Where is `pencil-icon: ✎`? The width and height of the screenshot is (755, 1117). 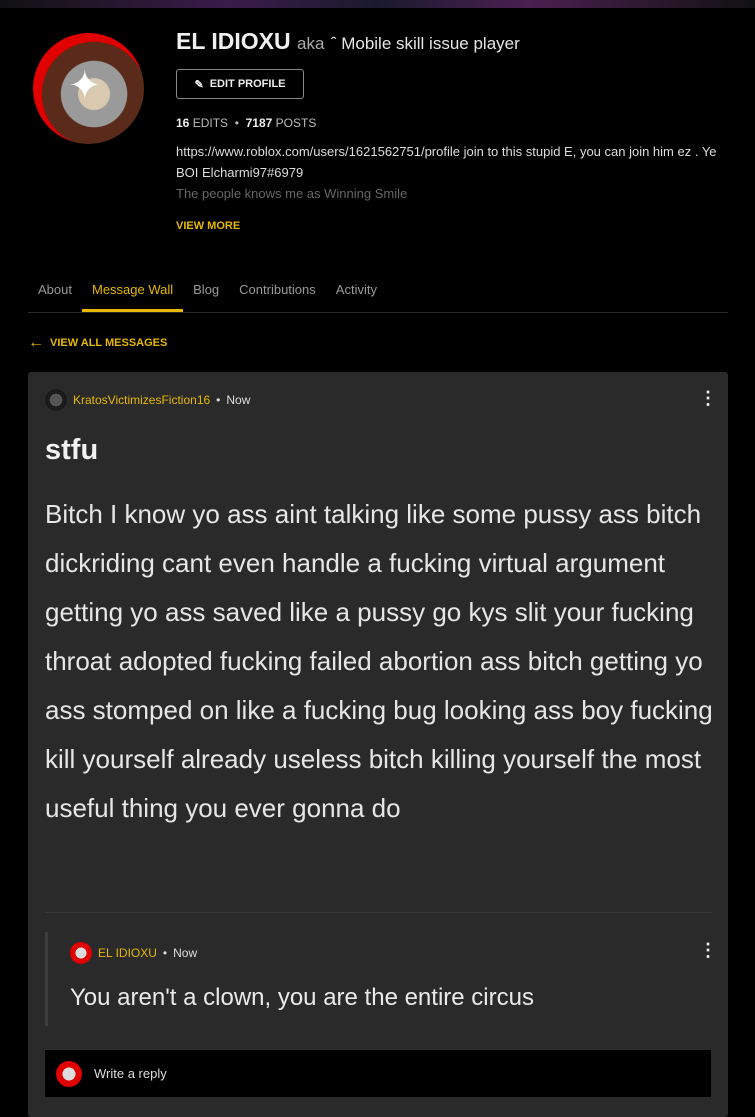
pencil-icon: ✎ is located at coordinates (199, 84).